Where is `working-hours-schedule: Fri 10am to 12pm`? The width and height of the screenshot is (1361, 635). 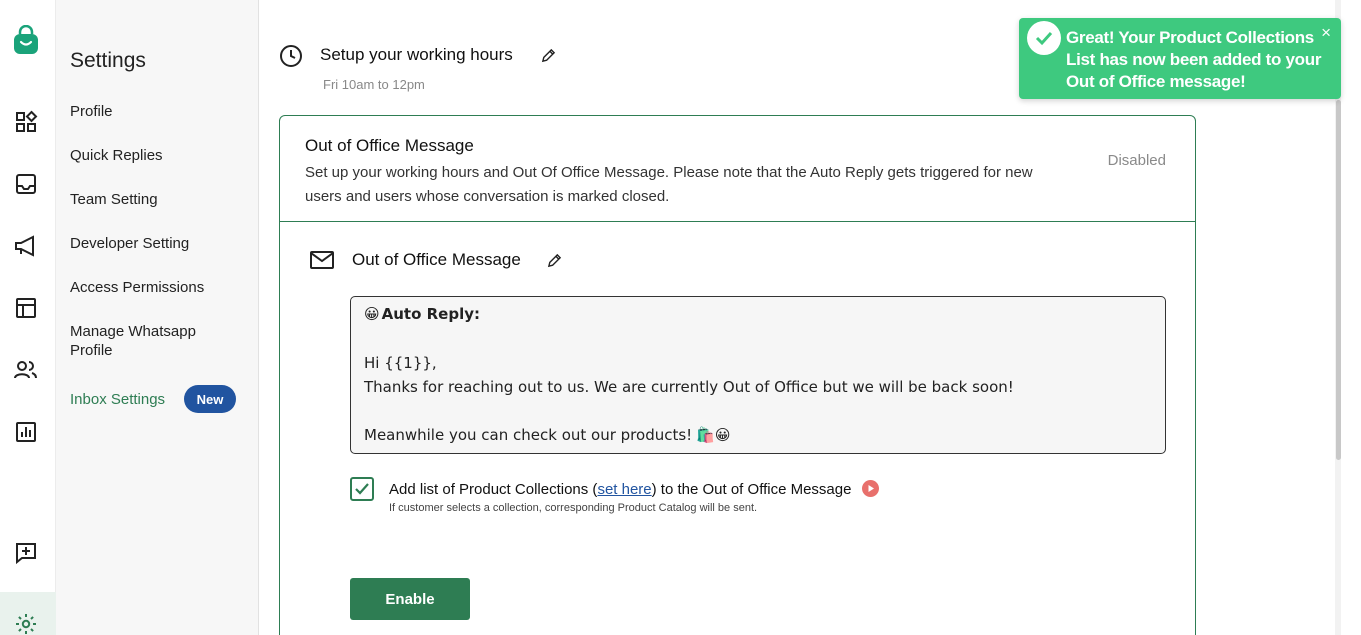 working-hours-schedule: Fri 10am to 12pm is located at coordinates (374, 84).